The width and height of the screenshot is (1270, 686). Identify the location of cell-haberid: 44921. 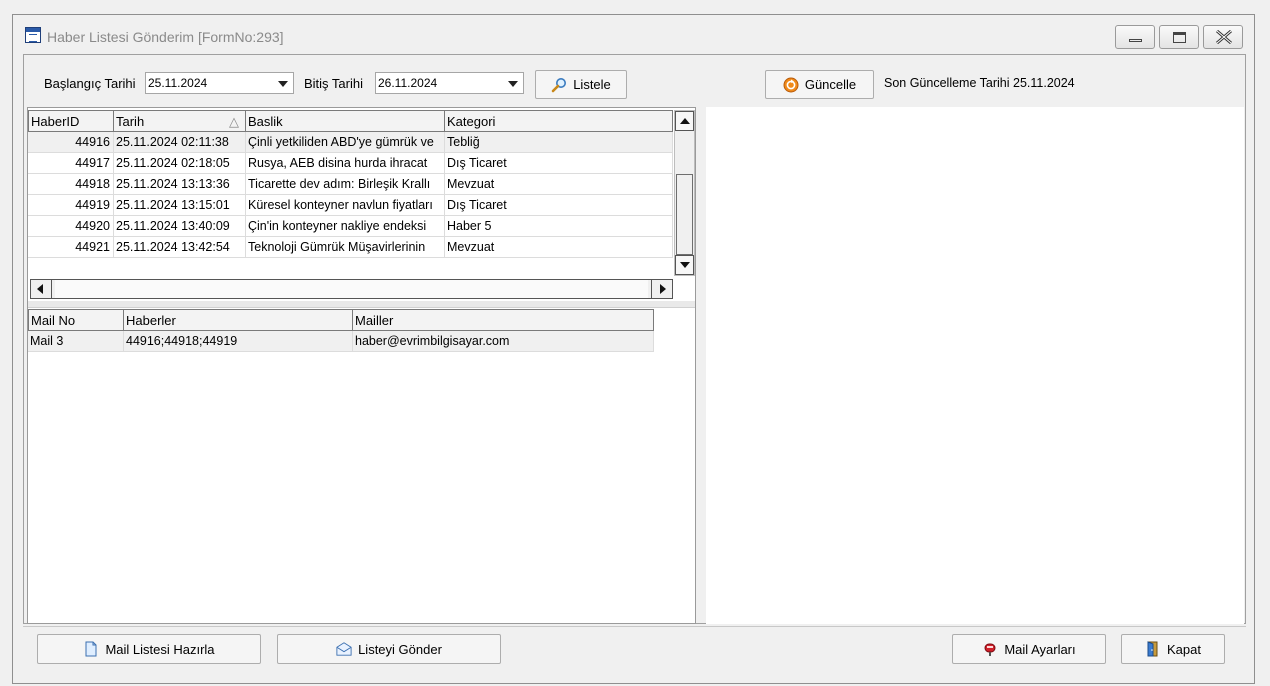
(71, 247).